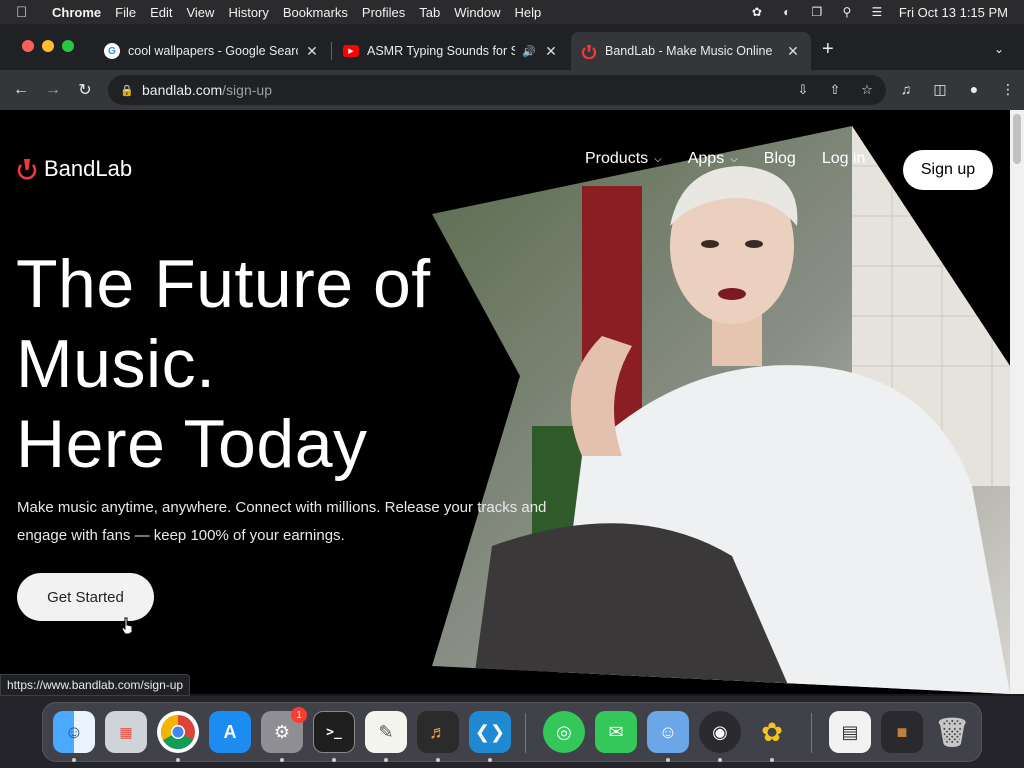  Describe the element at coordinates (127, 90) in the screenshot. I see `lock-icon: 🔒` at that location.